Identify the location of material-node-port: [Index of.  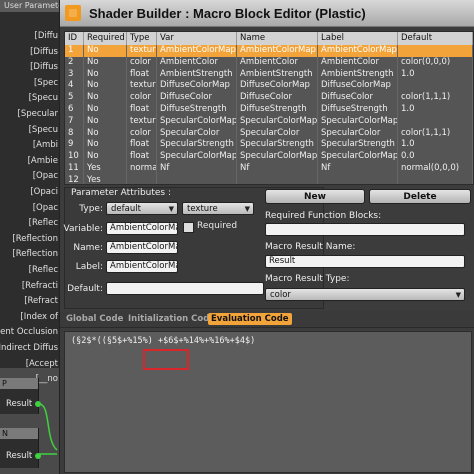
(39, 317).